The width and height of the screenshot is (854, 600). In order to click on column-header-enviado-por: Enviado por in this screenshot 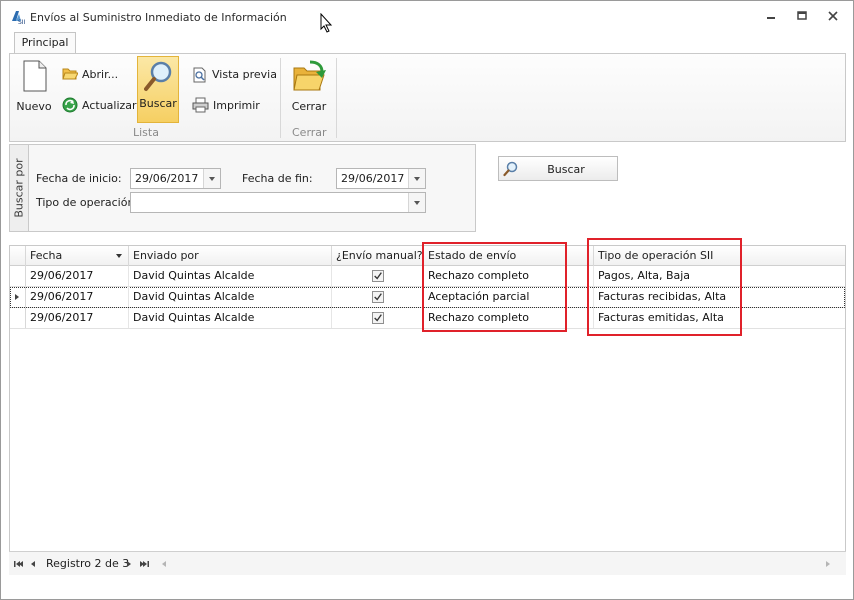, I will do `click(230, 256)`.